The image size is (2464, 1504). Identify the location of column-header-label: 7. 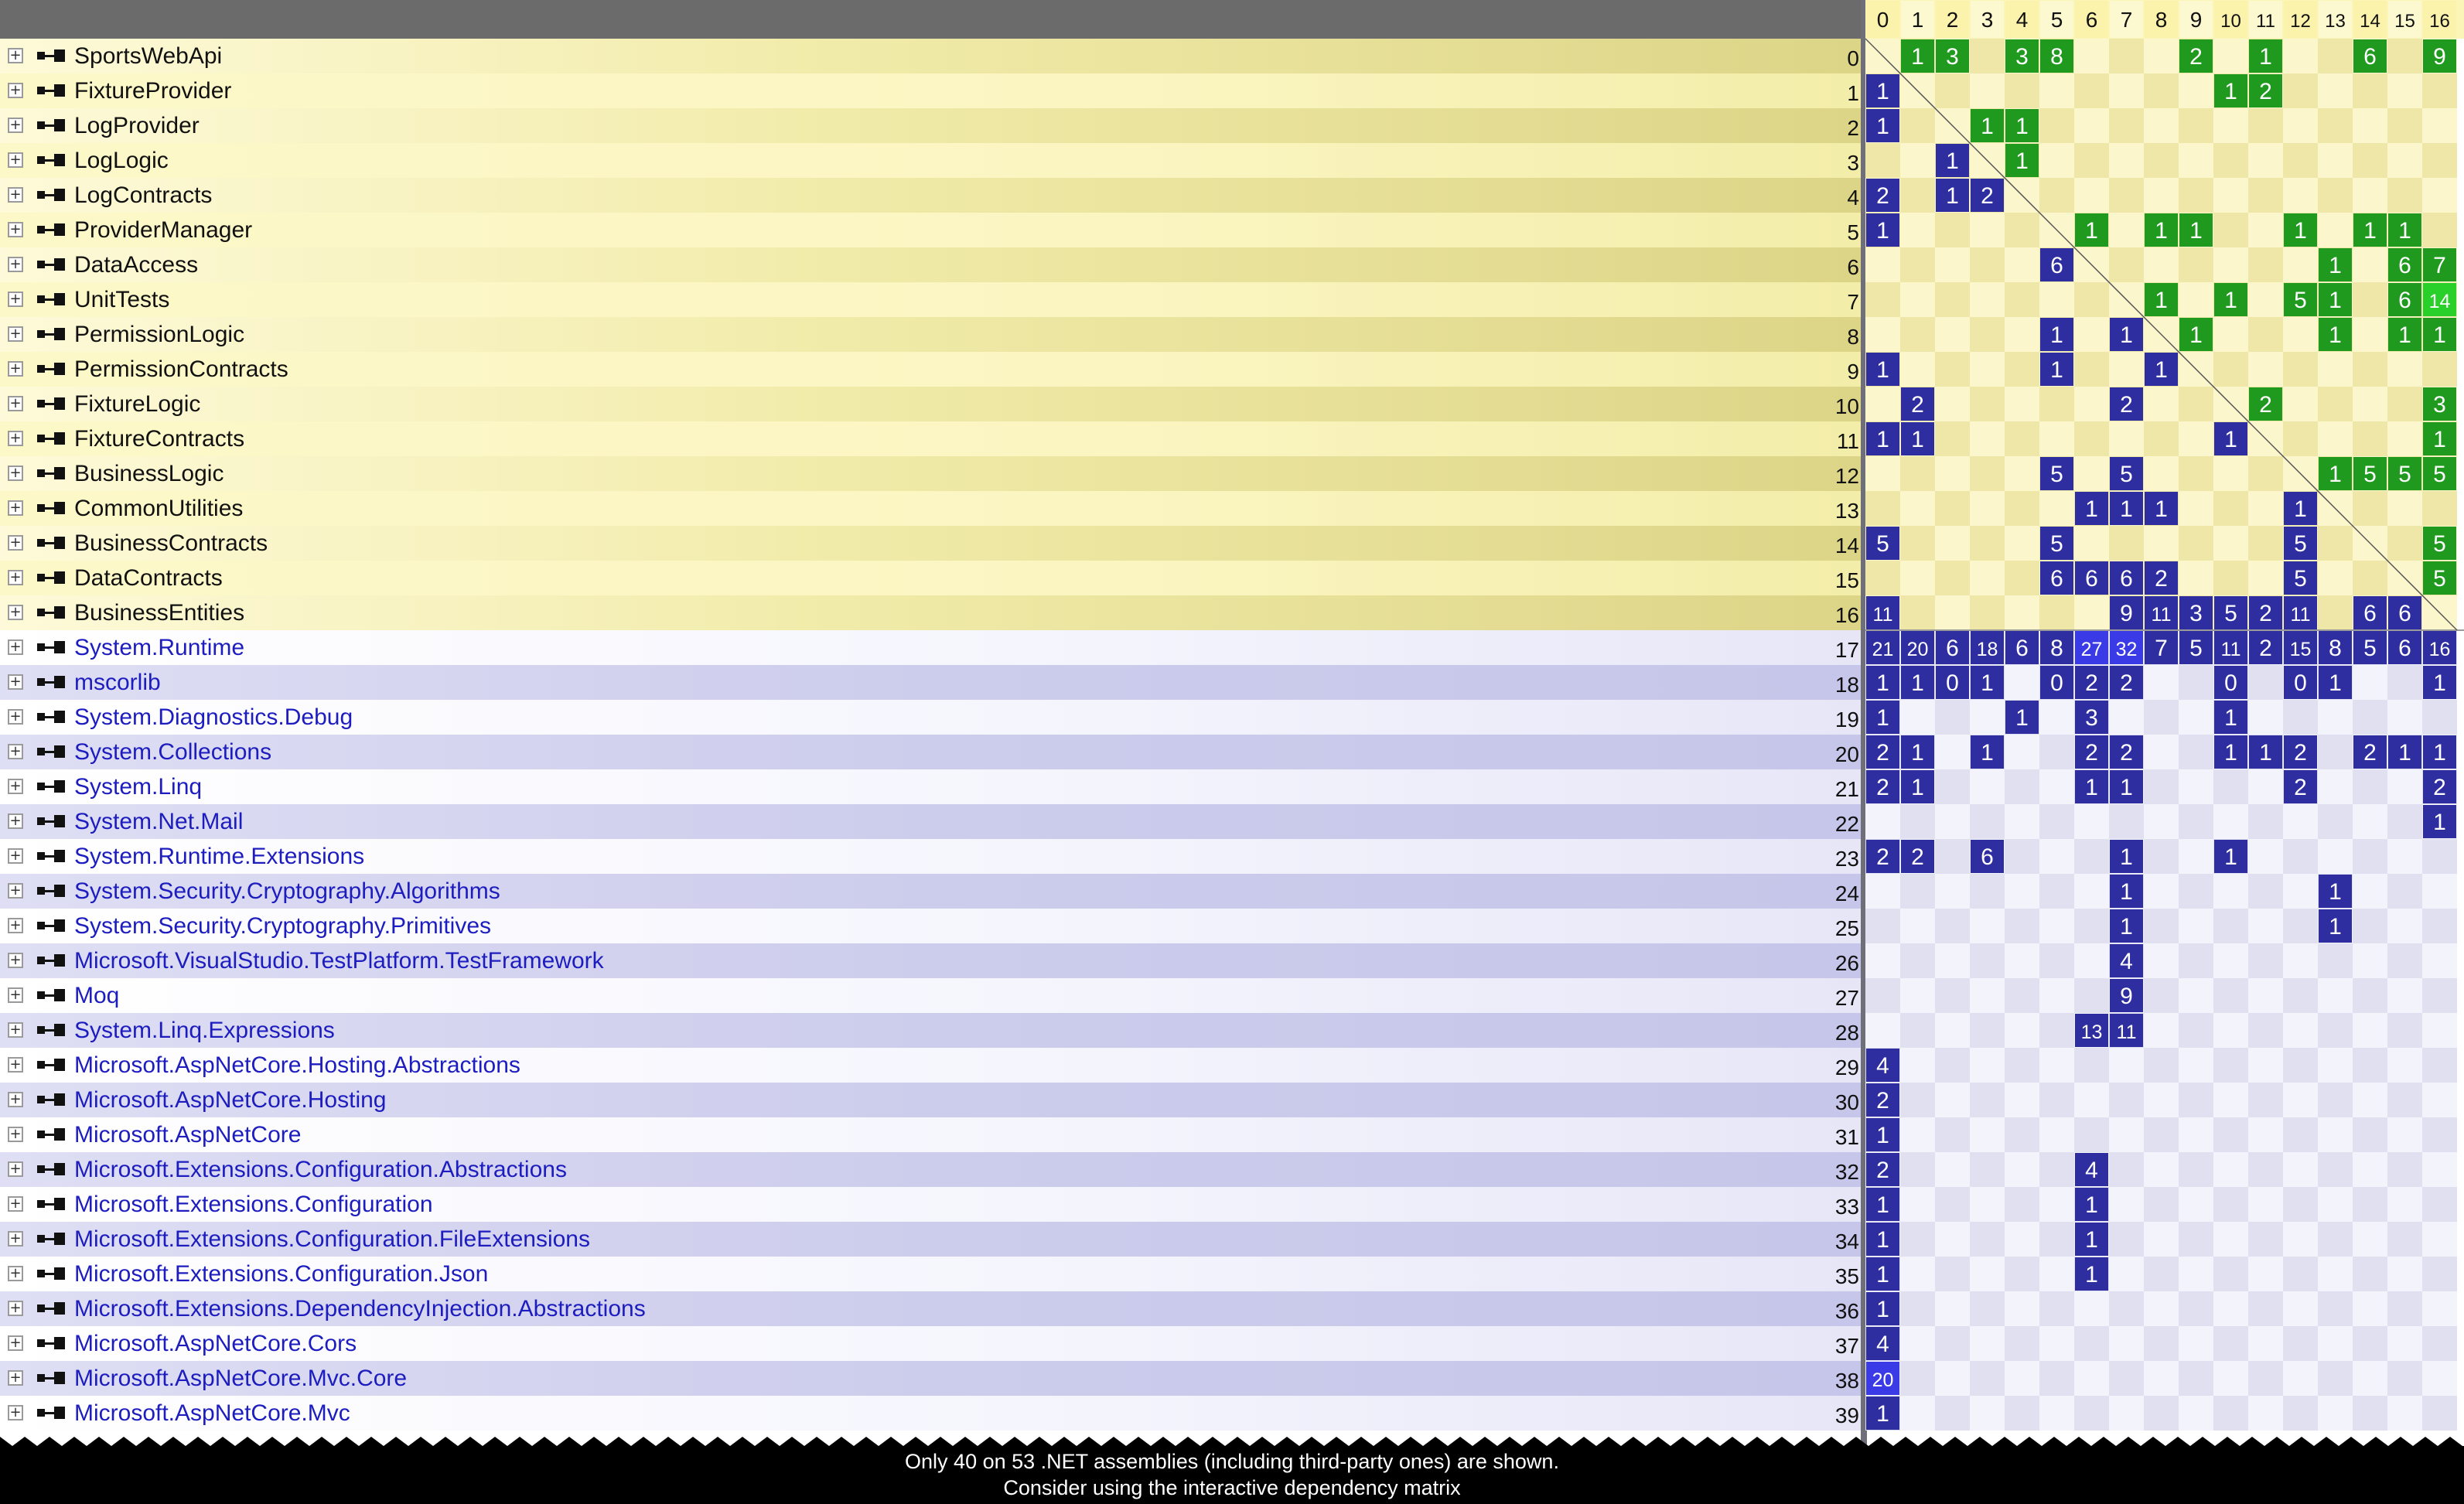
(2127, 20).